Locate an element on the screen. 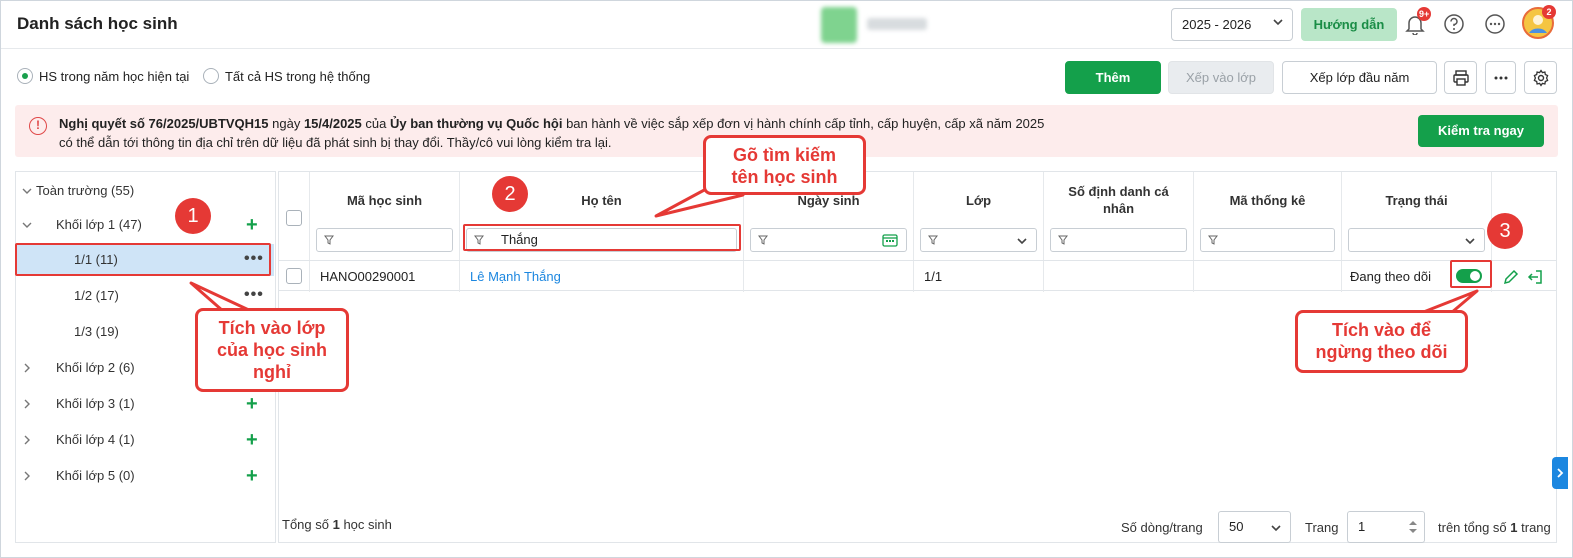 The width and height of the screenshot is (1573, 558). callout3-line2: ngừng theo dõi is located at coordinates (1381, 352).